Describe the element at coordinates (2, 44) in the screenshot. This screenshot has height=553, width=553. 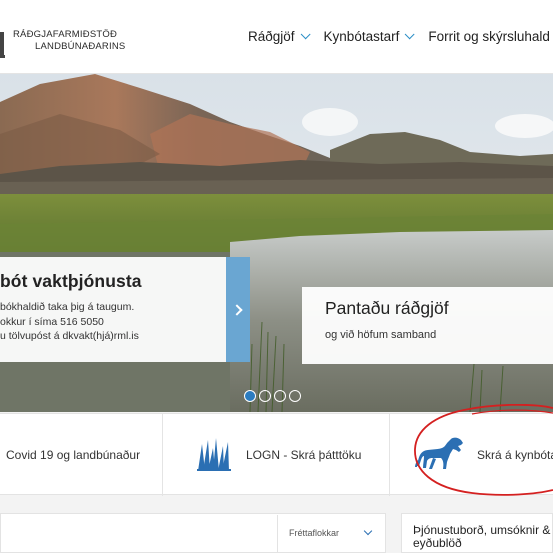
I see `logo-mark-icon` at that location.